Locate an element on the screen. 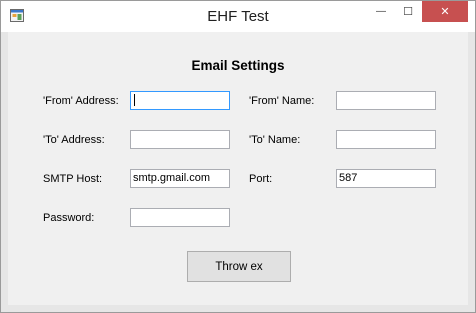  port-input: 587 is located at coordinates (386, 178).